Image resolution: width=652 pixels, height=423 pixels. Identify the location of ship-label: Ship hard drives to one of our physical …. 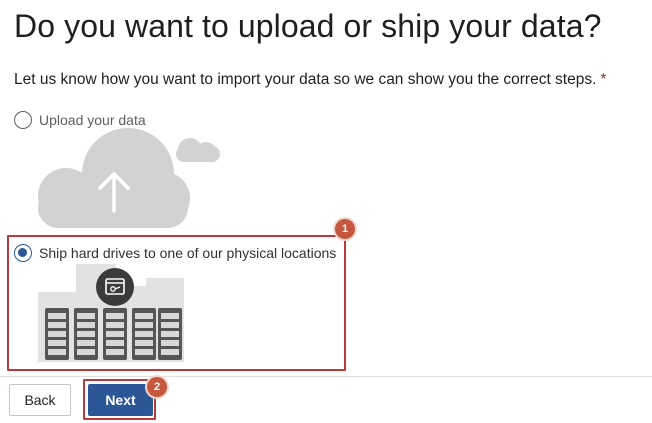
(188, 253).